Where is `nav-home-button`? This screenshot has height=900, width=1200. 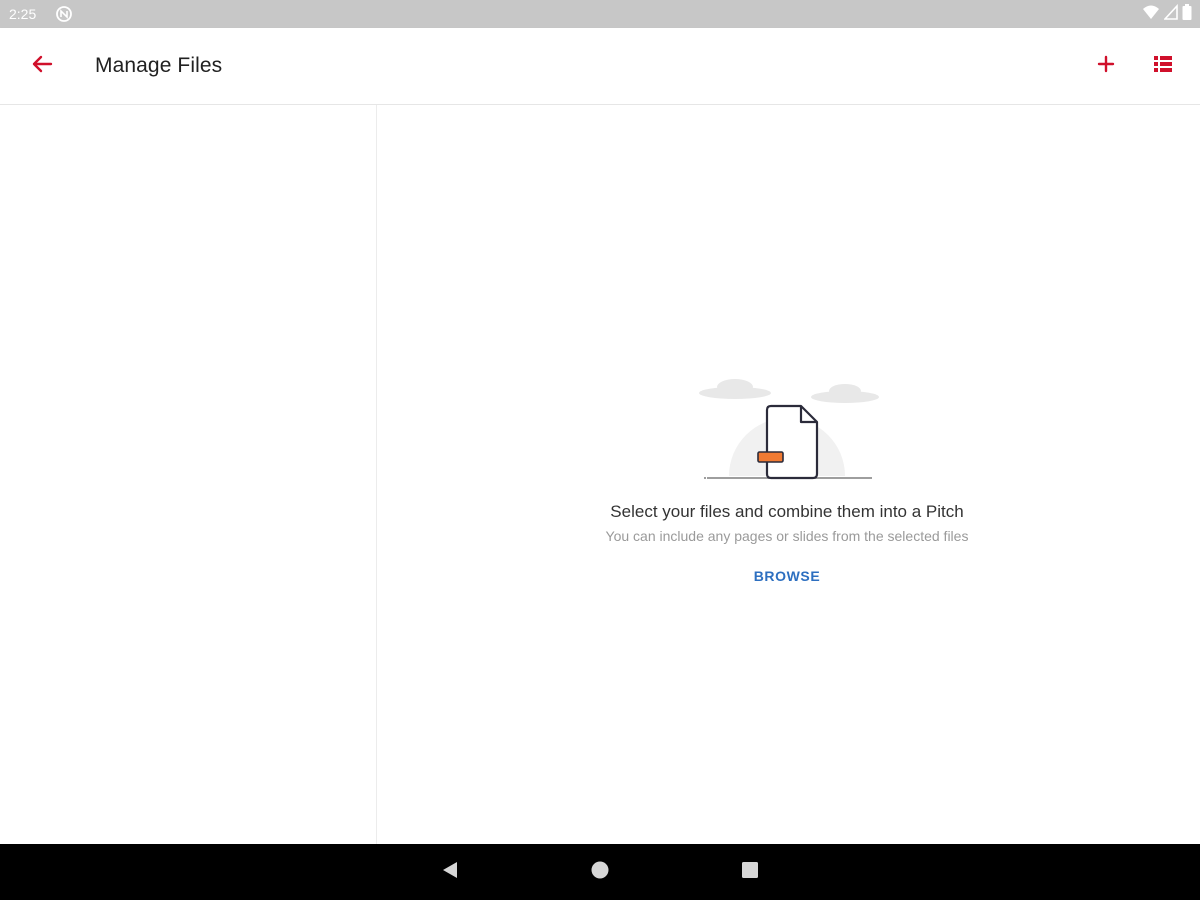
nav-home-button is located at coordinates (600, 872).